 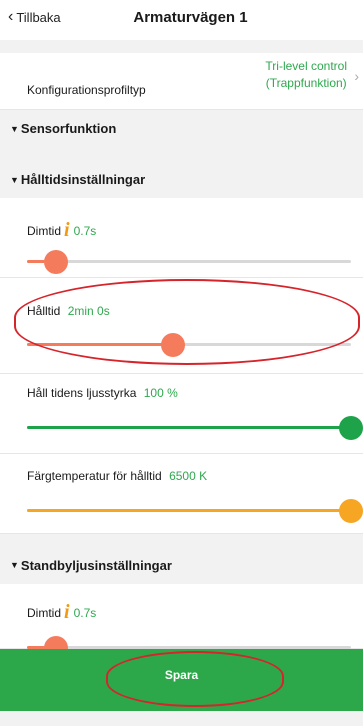 I want to click on bottom-bar, so click(x=181, y=718).